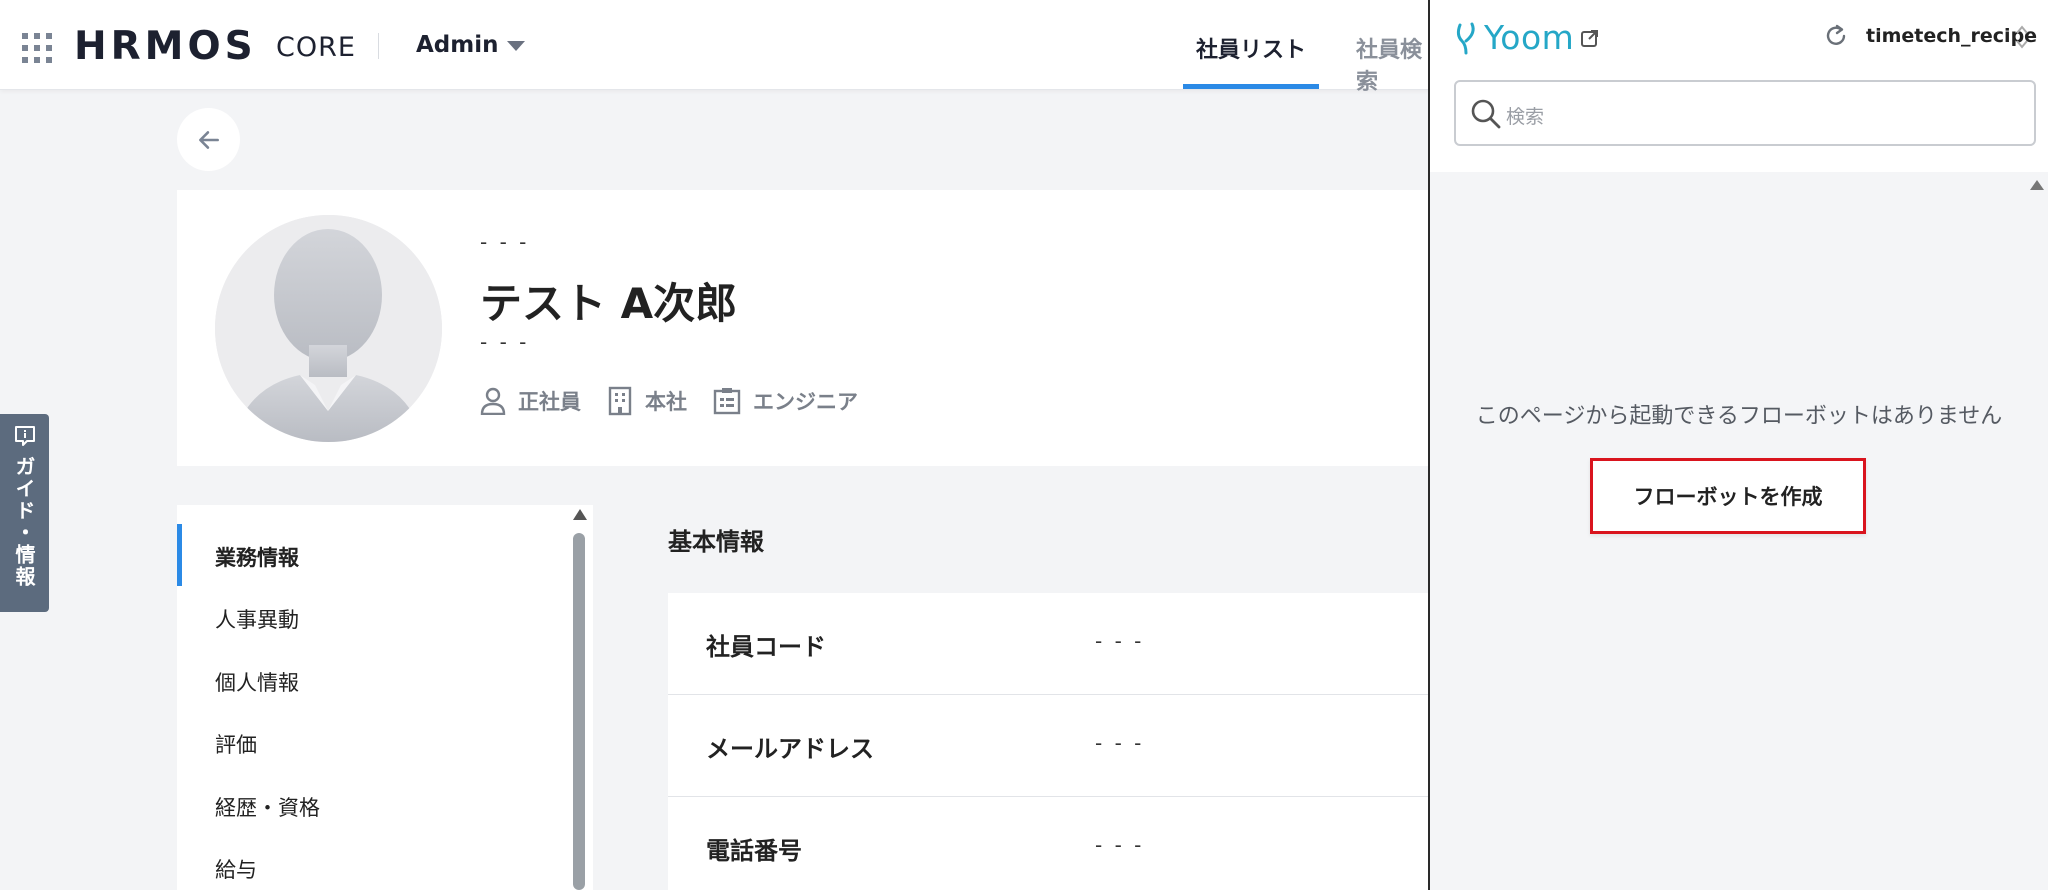 The image size is (2048, 890). Describe the element at coordinates (549, 402) in the screenshot. I see `employment-type-label: 正社員` at that location.